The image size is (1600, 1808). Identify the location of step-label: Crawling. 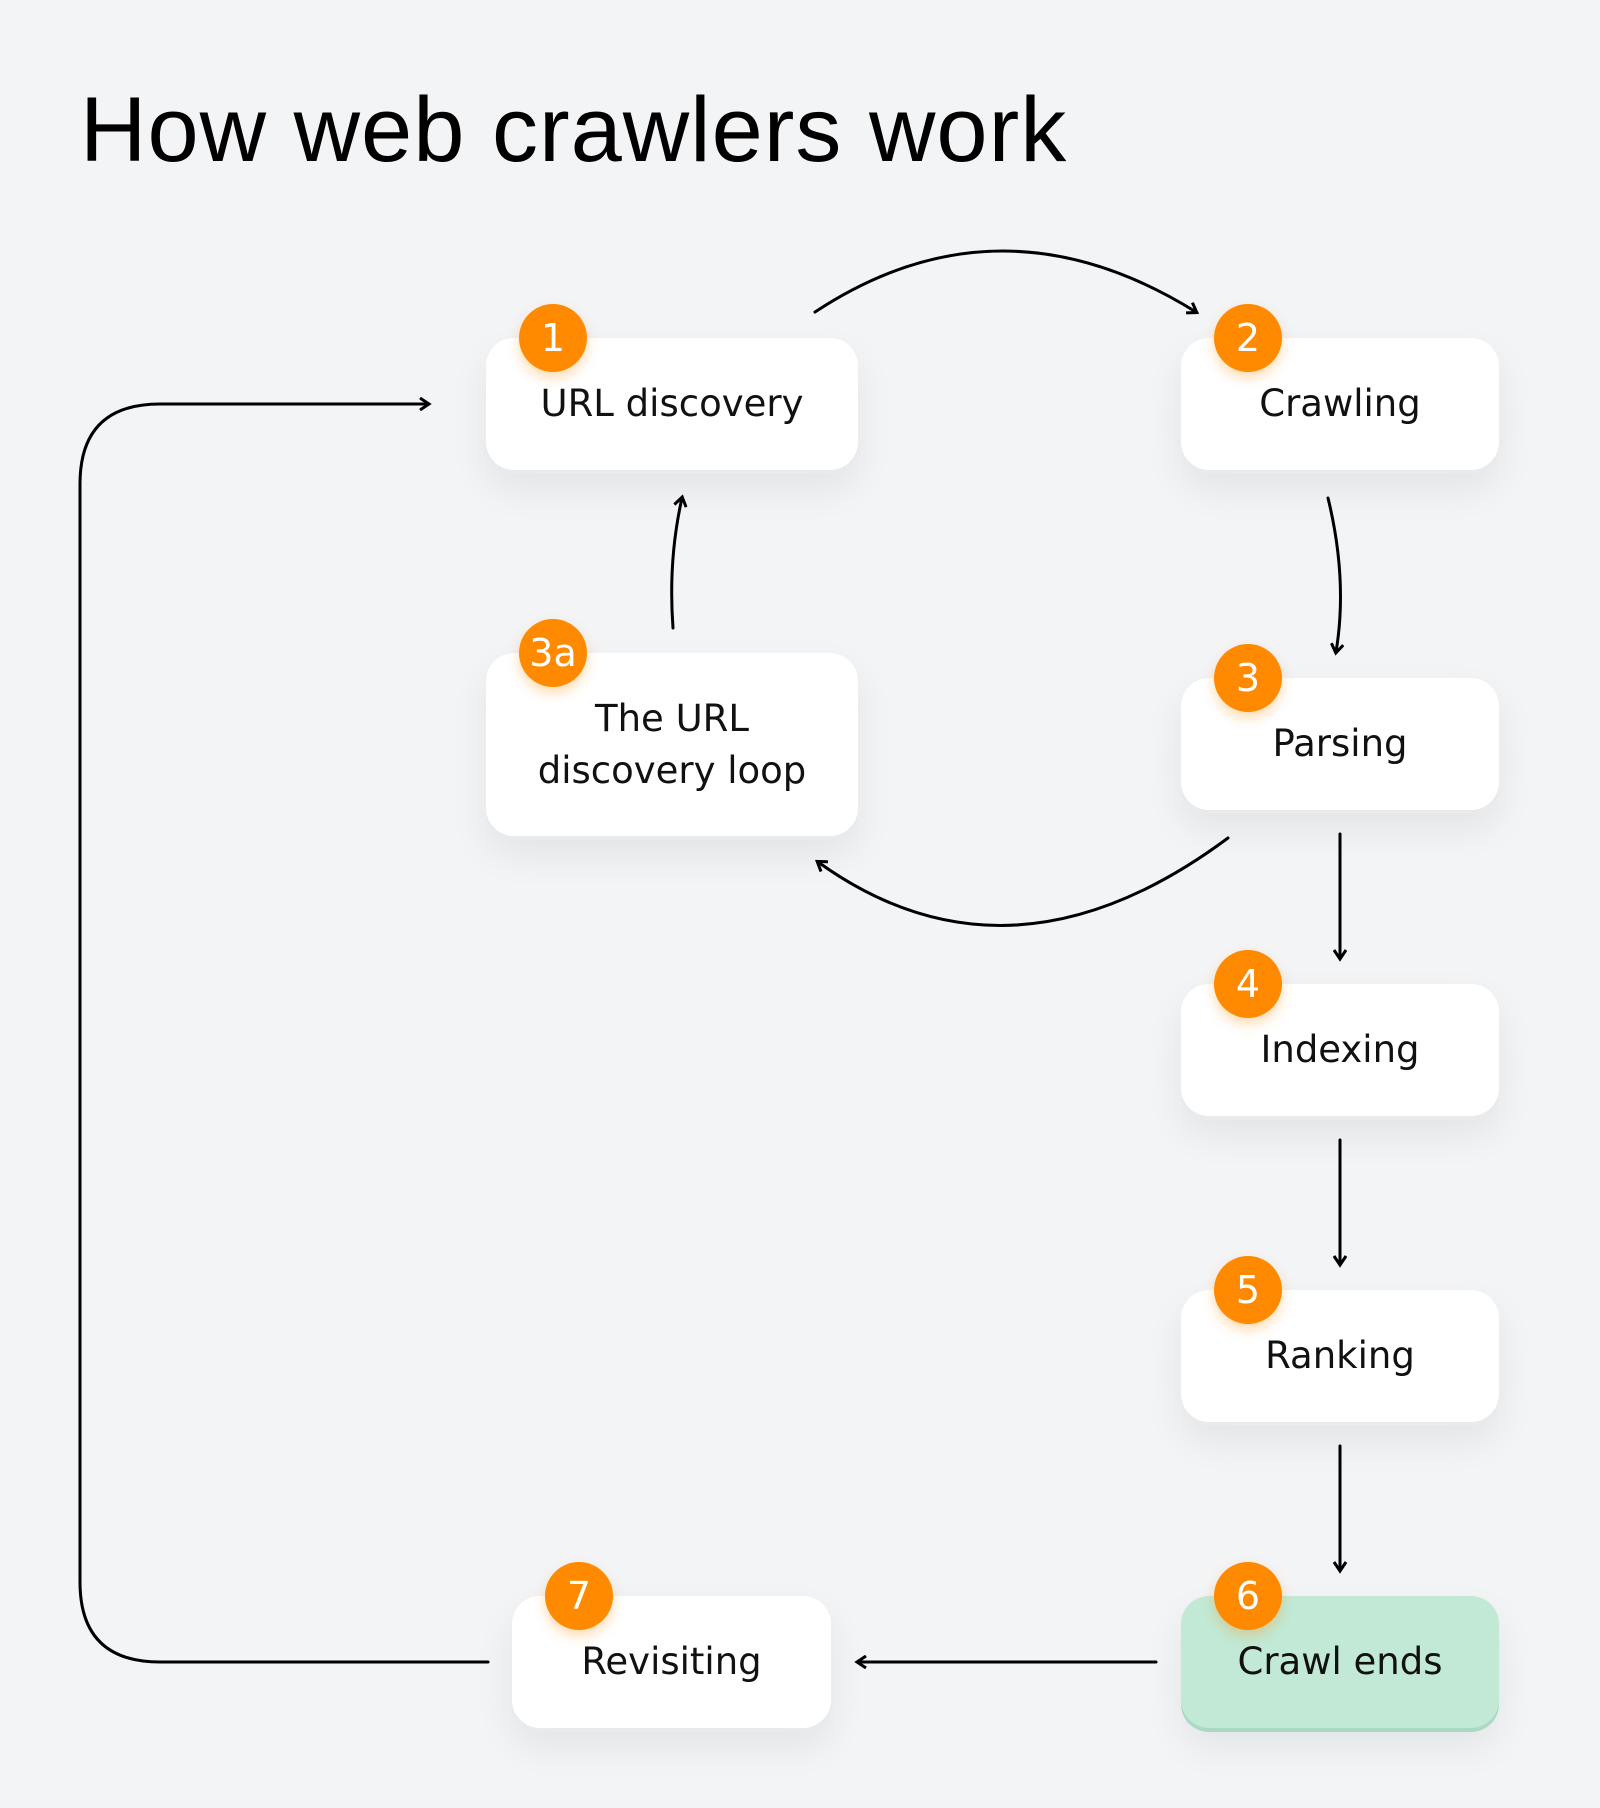
(1340, 404).